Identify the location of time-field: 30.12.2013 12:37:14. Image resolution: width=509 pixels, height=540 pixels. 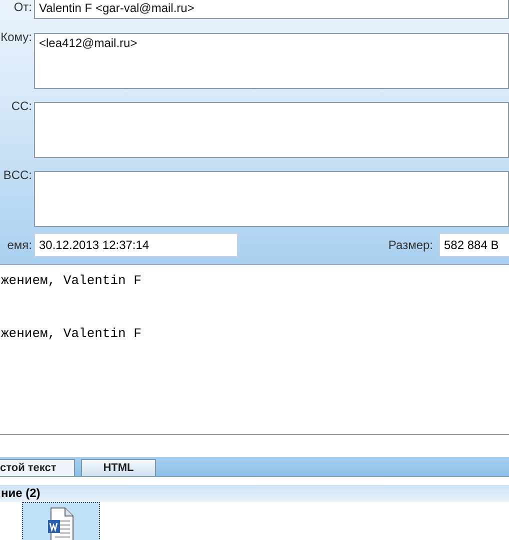
(136, 245).